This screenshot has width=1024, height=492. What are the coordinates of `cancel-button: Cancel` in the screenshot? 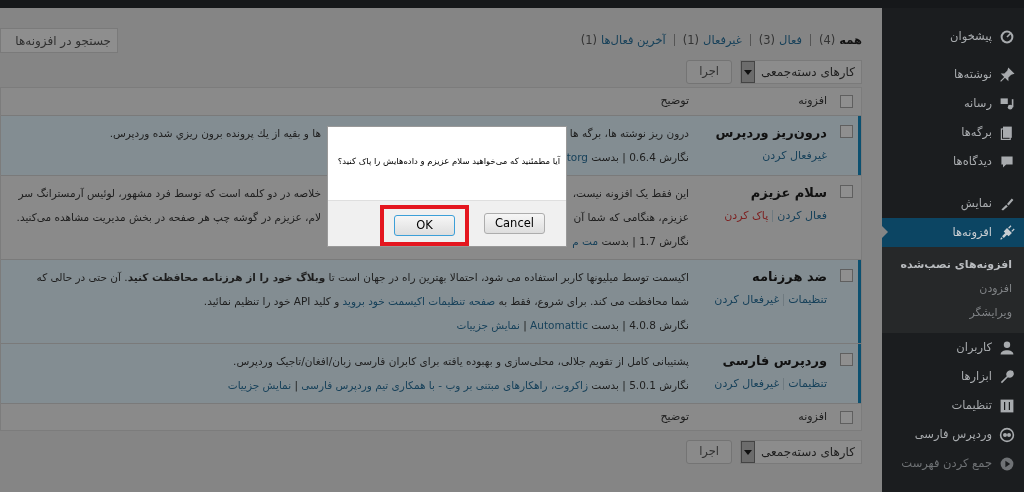 It's located at (514, 223).